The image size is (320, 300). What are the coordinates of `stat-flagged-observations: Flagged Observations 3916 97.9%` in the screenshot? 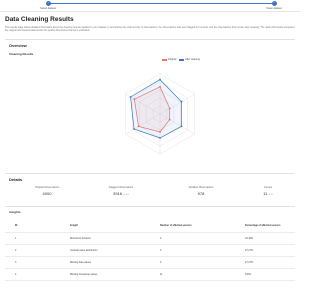 It's located at (121, 191).